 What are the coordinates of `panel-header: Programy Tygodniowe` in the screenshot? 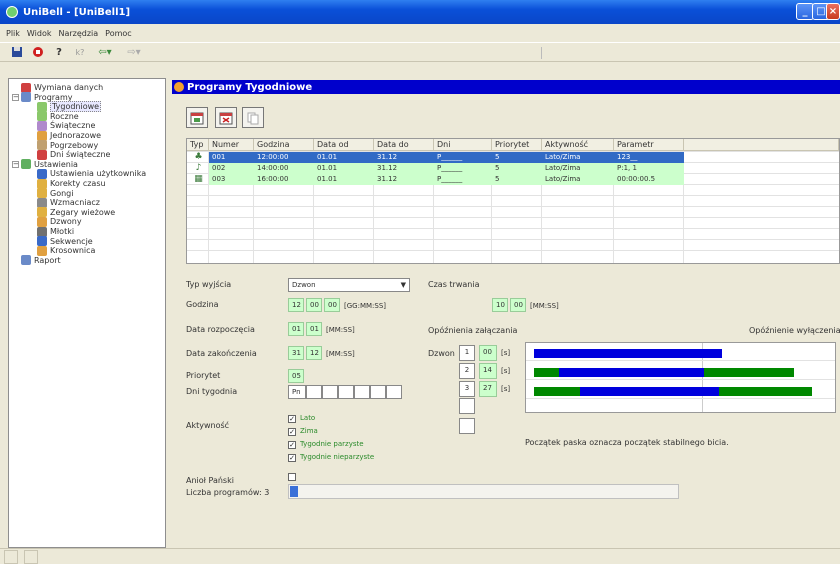 It's located at (506, 87).